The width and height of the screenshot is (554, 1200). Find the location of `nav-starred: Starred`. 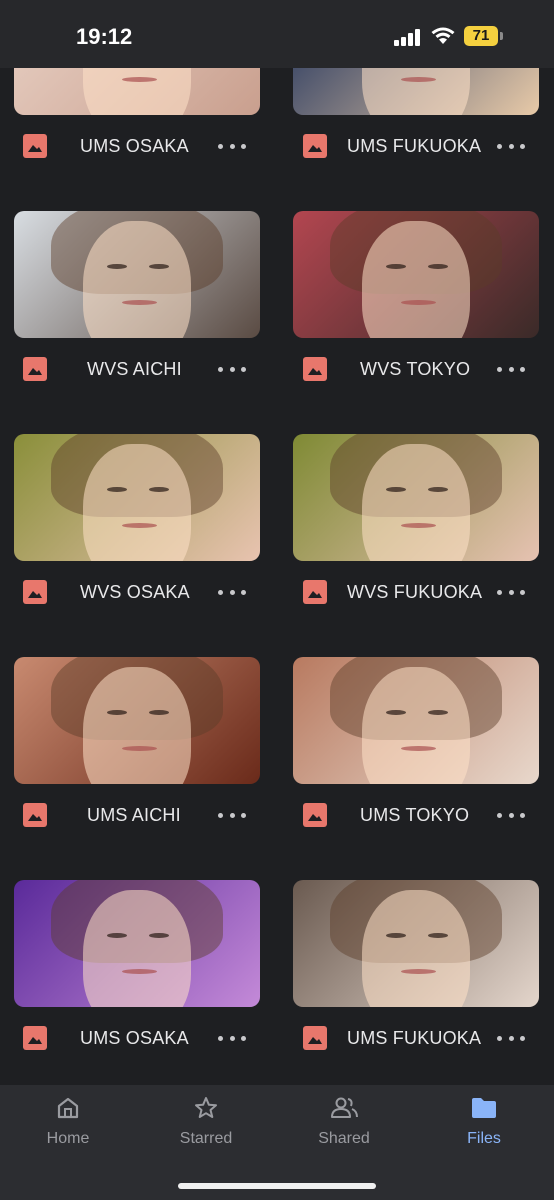

nav-starred: Starred is located at coordinates (206, 1121).